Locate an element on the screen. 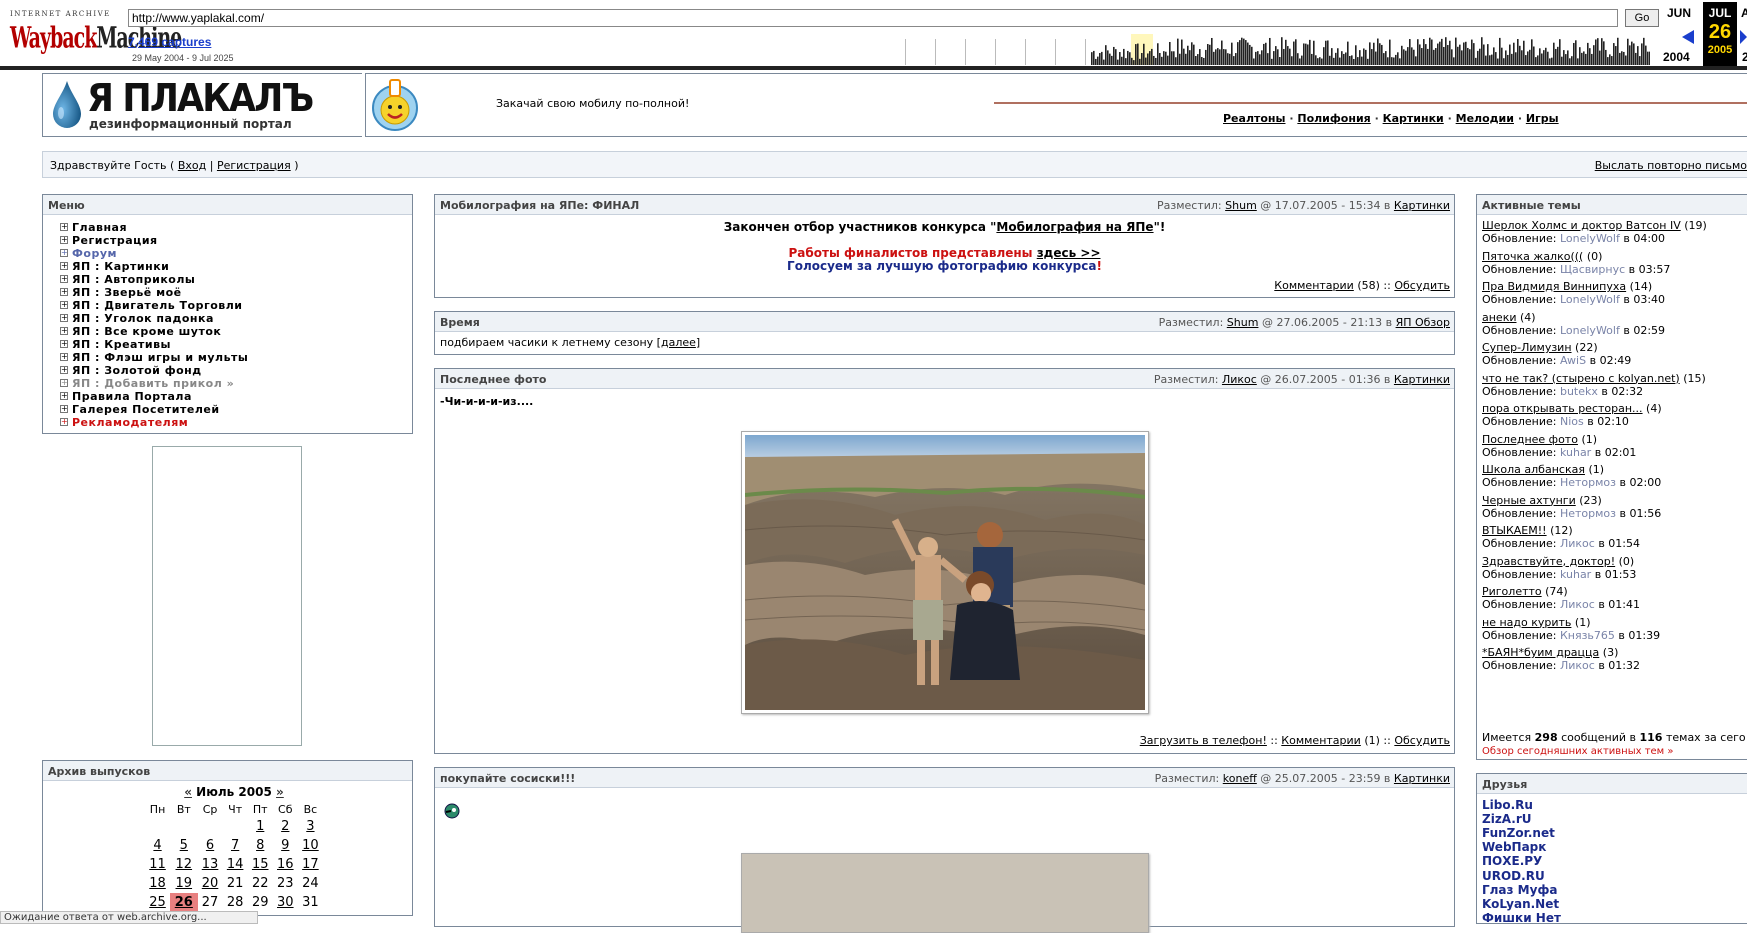 This screenshot has height=933, width=1747. calendar-day: 5 is located at coordinates (183, 845).